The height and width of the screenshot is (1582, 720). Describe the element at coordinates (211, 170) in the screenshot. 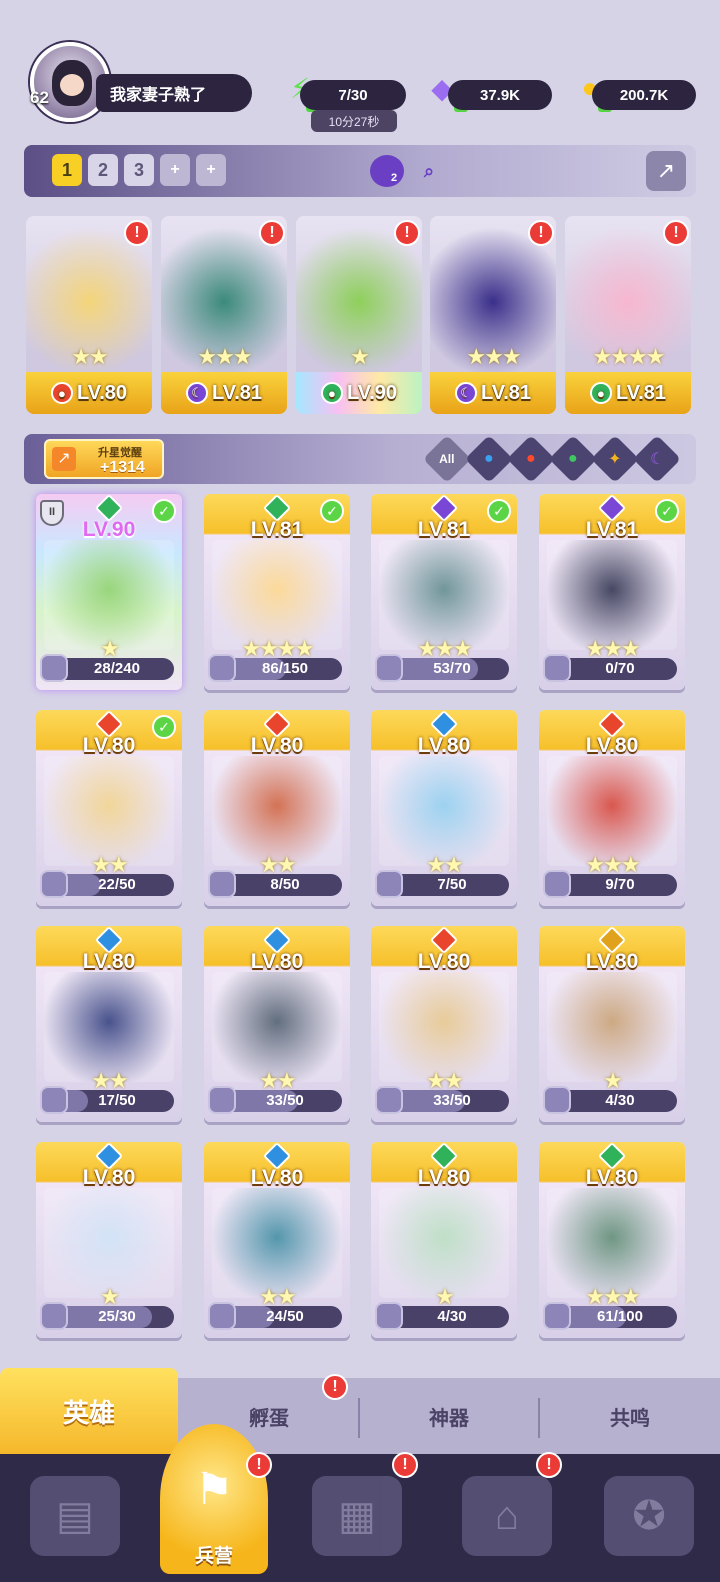

I see `team-tab-add-2: +` at that location.